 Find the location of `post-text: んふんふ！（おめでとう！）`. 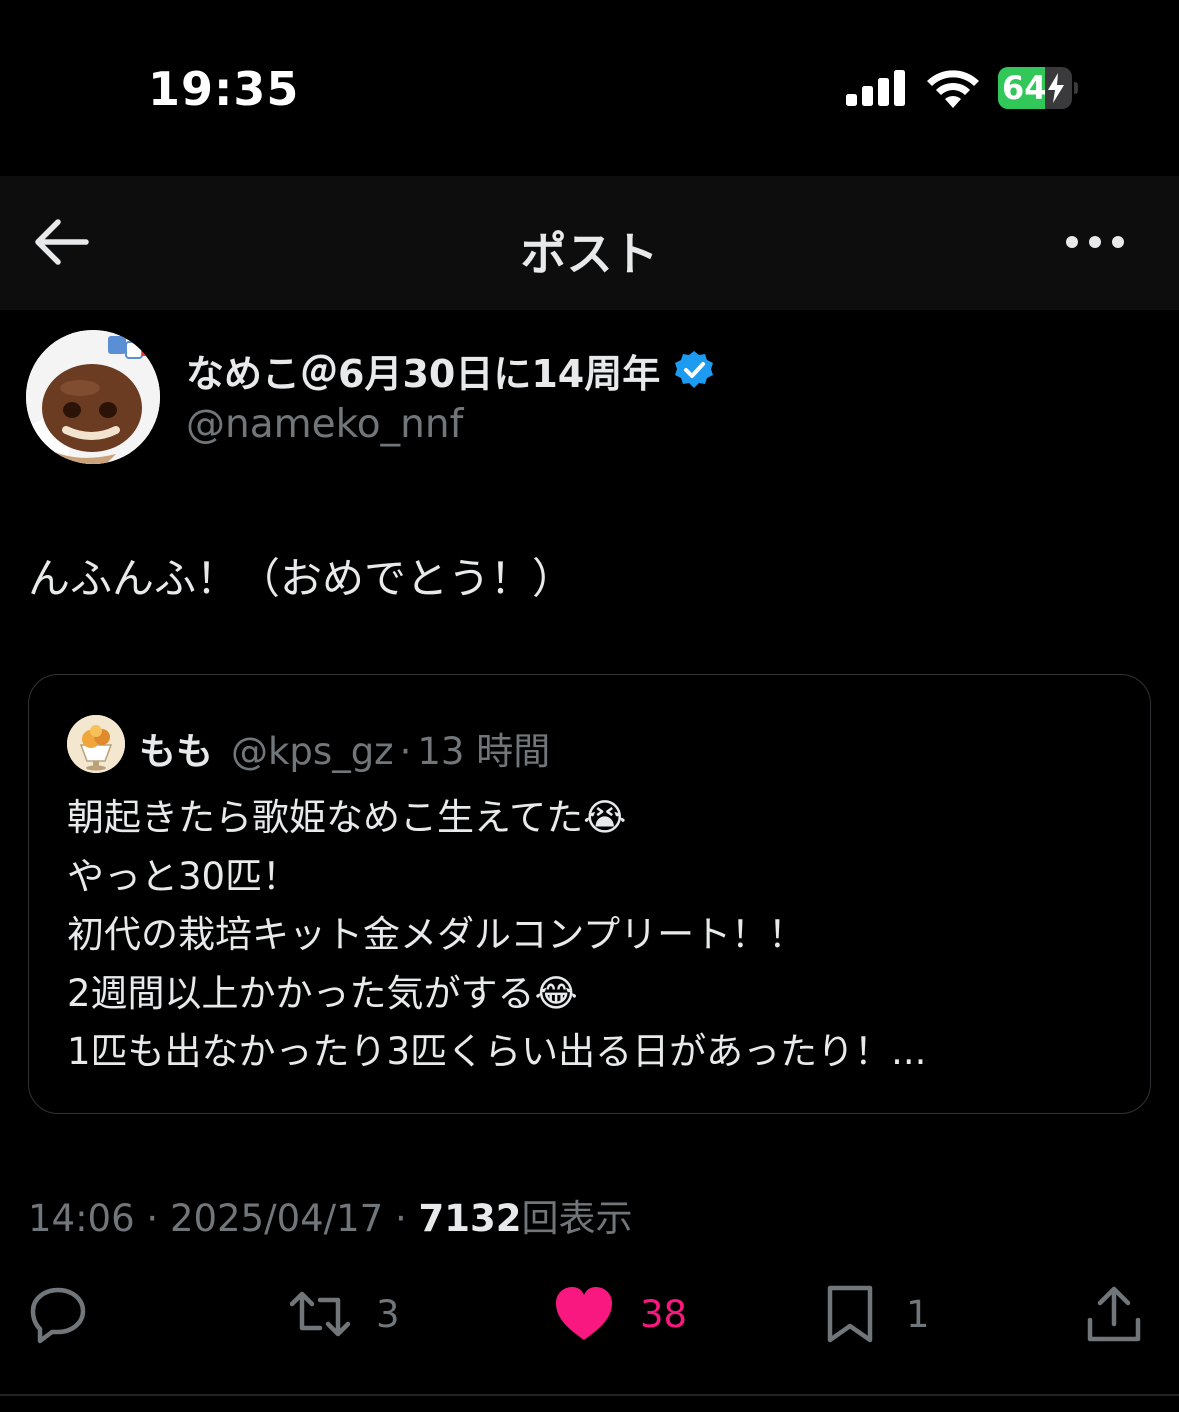

post-text: んふんふ！（おめでとう！） is located at coordinates (301, 578).